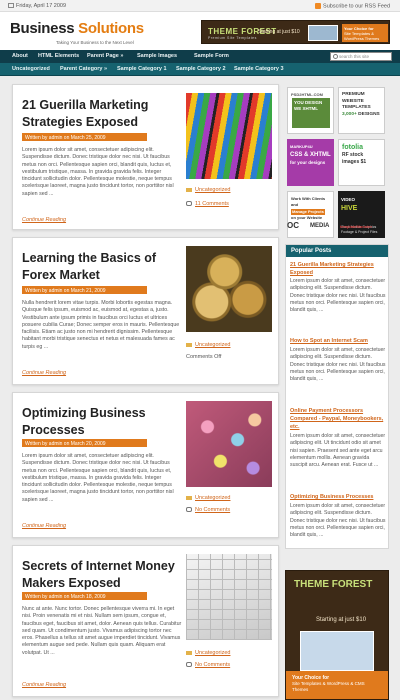 The height and width of the screenshot is (700, 400). Describe the element at coordinates (20, 56) in the screenshot. I see `nav-item-about: About` at that location.